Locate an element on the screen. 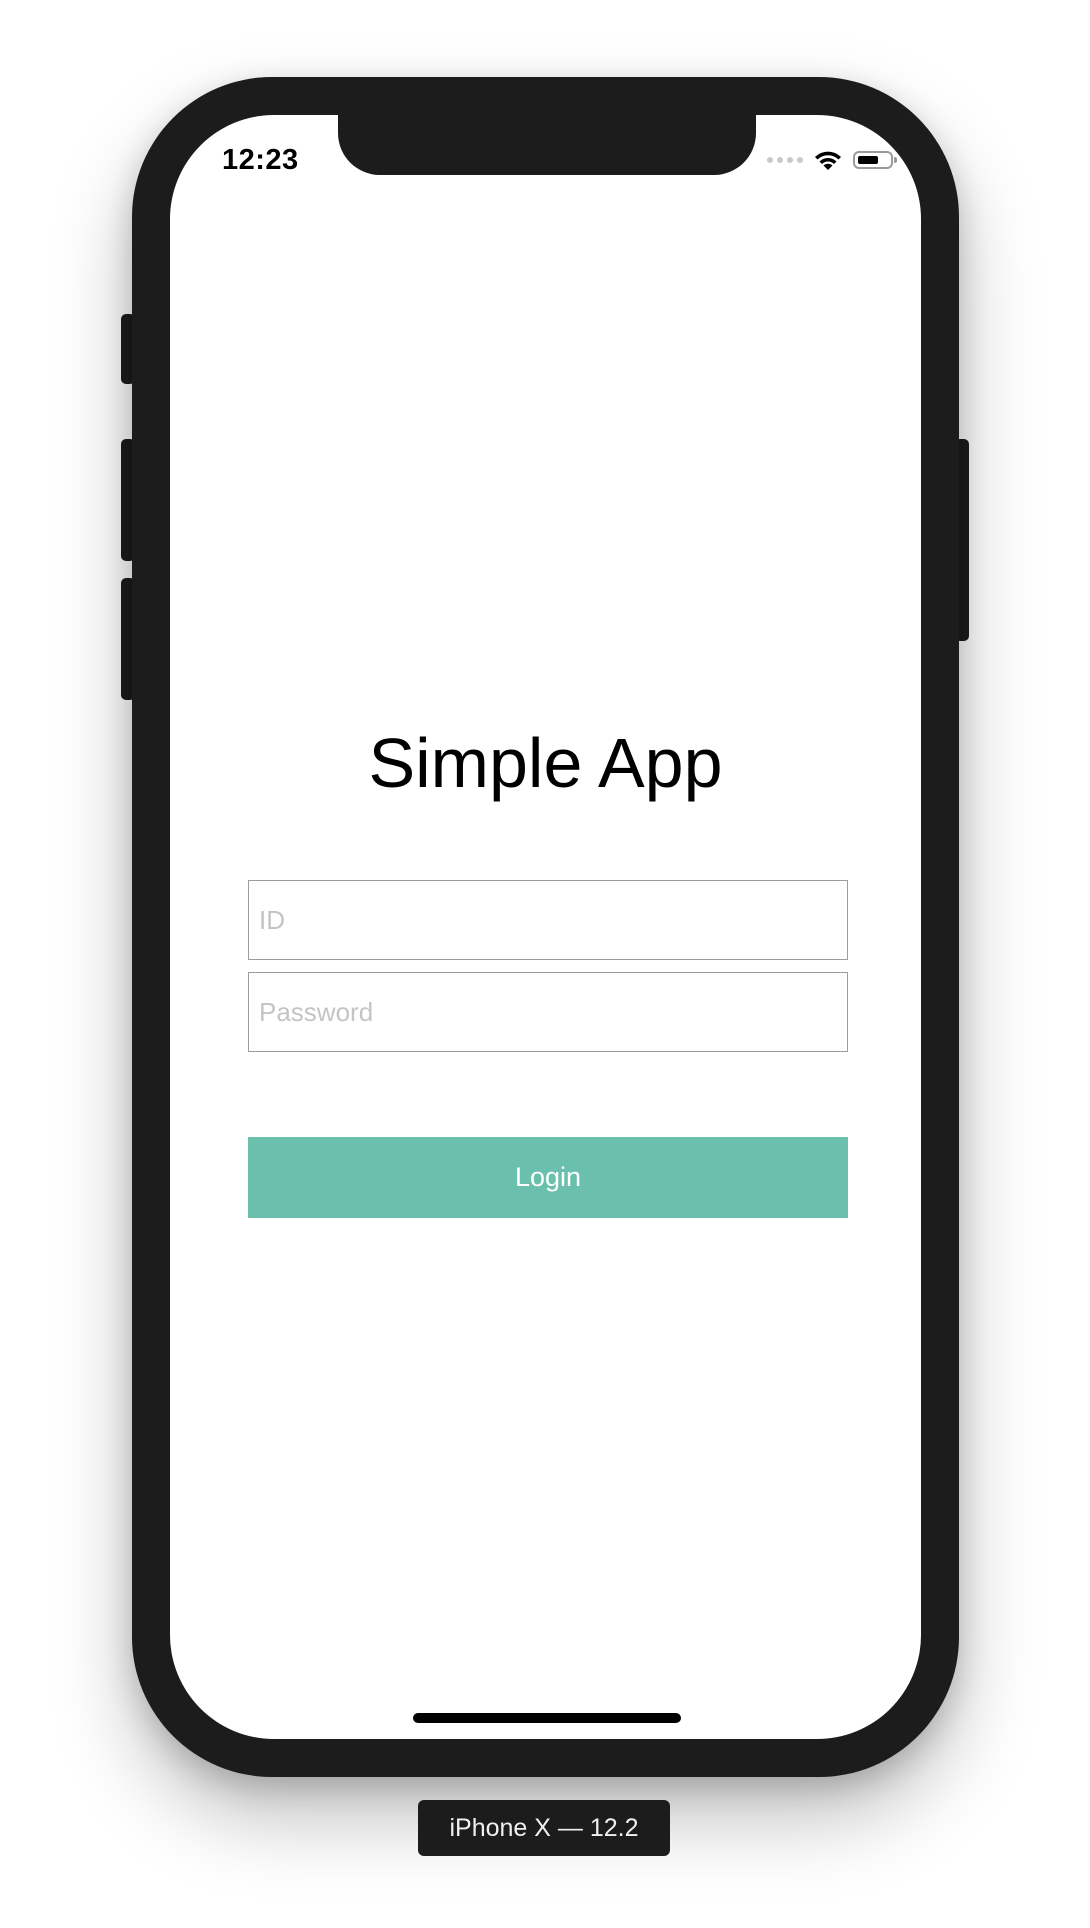 This screenshot has width=1090, height=1928. status-icons is located at coordinates (832, 160).